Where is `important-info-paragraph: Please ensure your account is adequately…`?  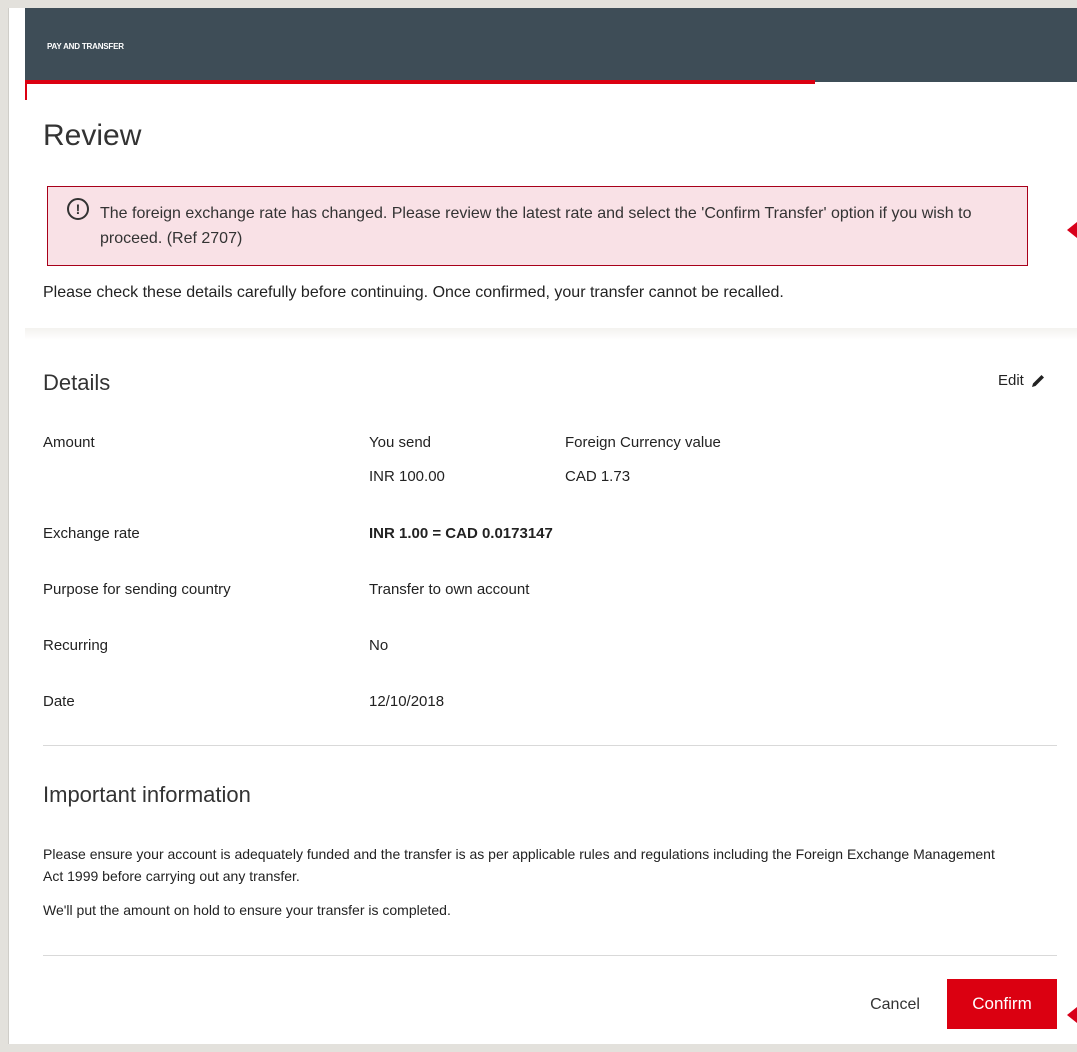 important-info-paragraph: Please ensure your account is adequately… is located at coordinates (519, 865).